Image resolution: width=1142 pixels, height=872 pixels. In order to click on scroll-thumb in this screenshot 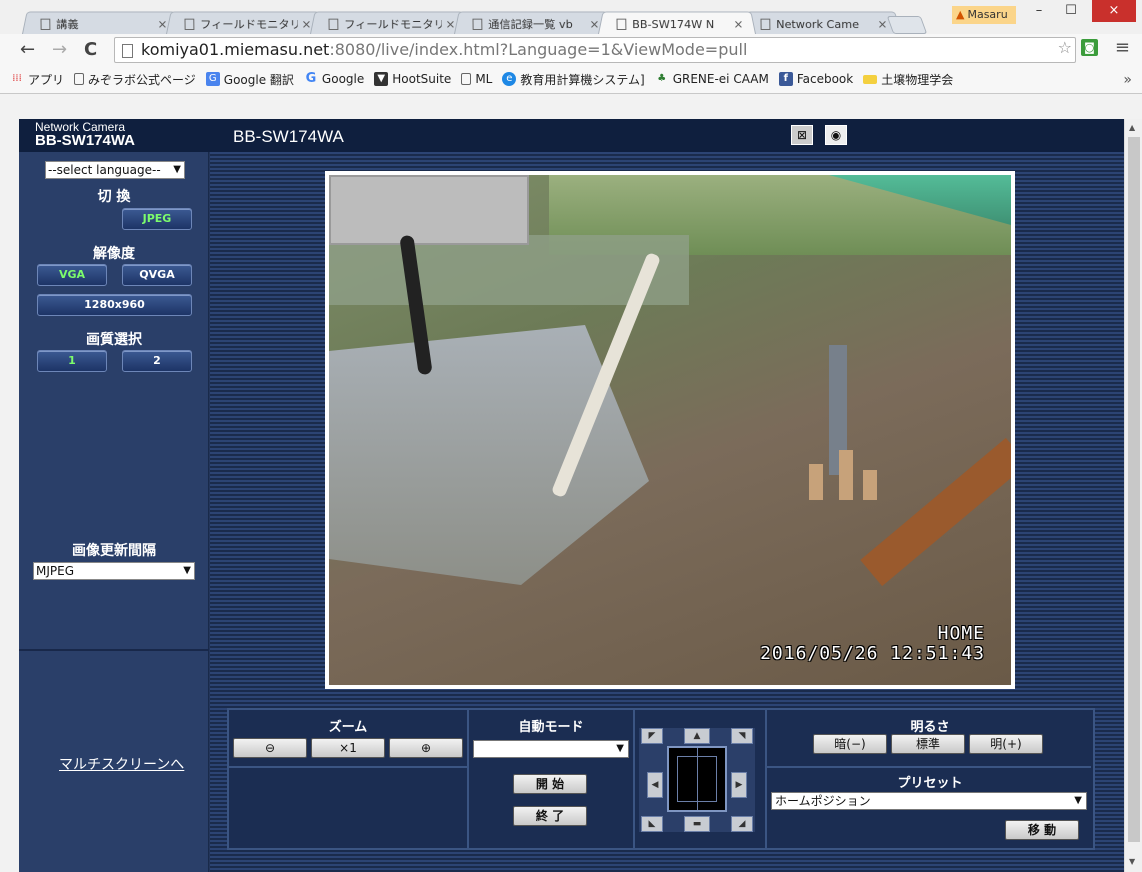, I will do `click(1134, 489)`.